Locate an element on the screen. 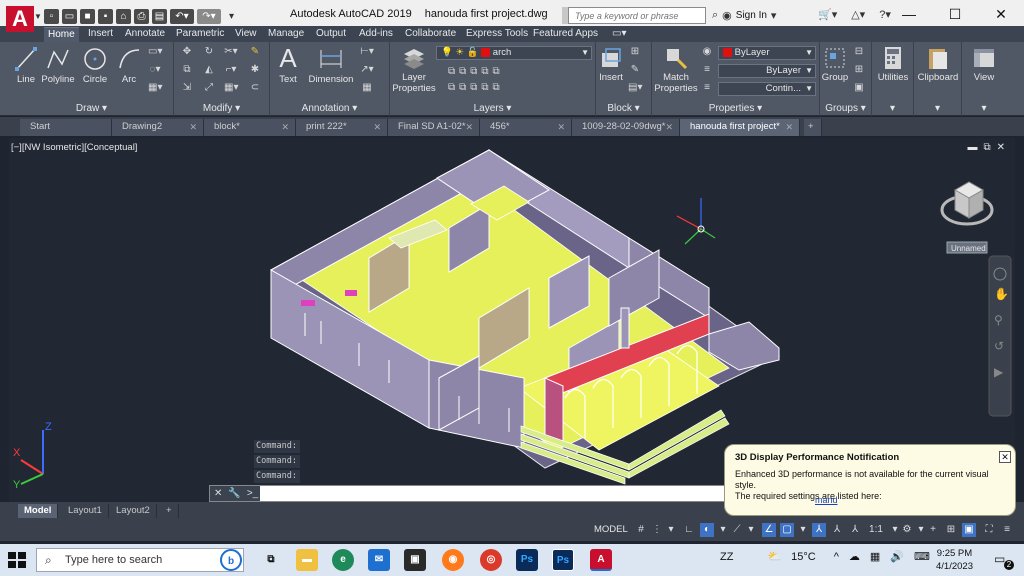 The height and width of the screenshot is (576, 1024). ungroup-icon: ⊟ is located at coordinates (859, 52).